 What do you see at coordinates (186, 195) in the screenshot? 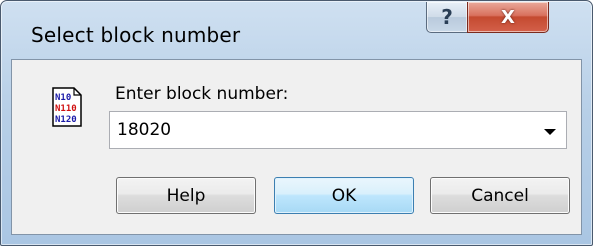
I see `help-button: Help` at bounding box center [186, 195].